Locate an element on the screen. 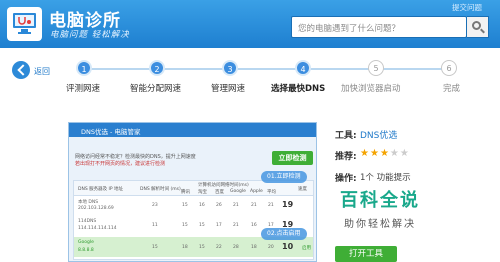  step-3-label: 管理网速 is located at coordinates (228, 89).